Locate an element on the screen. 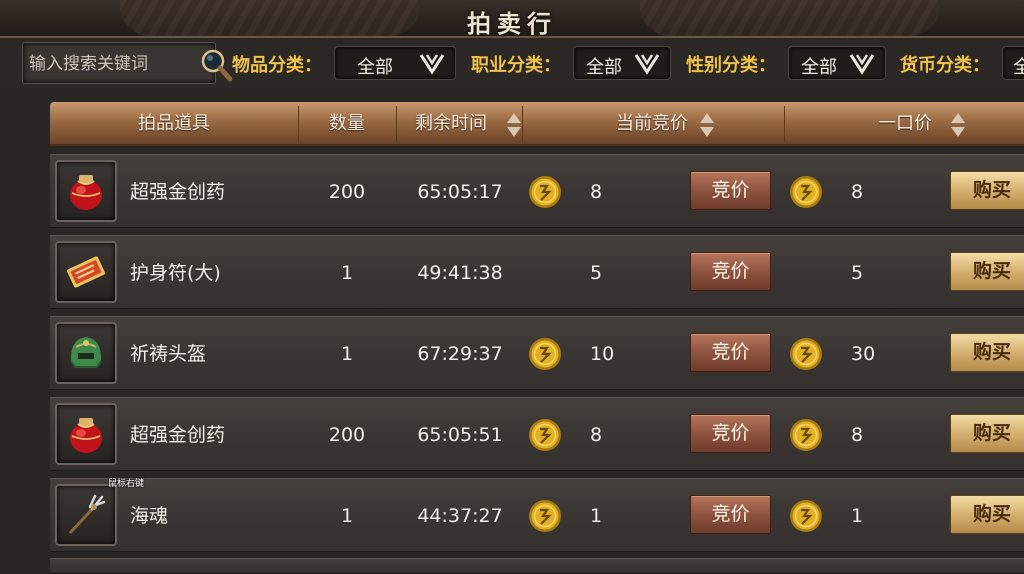  title-bar: 拍卖行 is located at coordinates (512, 19).